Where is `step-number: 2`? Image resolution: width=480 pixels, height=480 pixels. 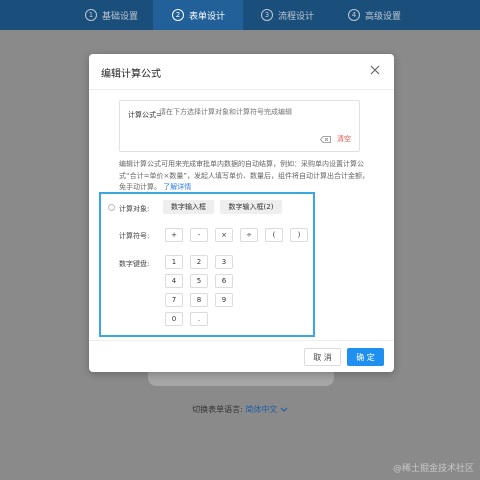
step-number: 2 is located at coordinates (178, 15).